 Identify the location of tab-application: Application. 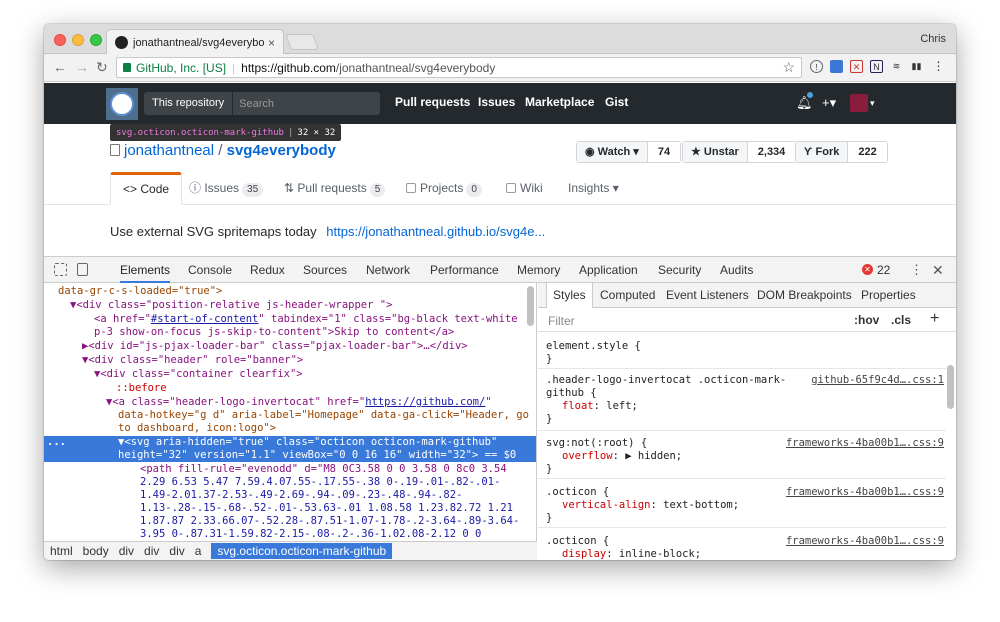
(608, 270).